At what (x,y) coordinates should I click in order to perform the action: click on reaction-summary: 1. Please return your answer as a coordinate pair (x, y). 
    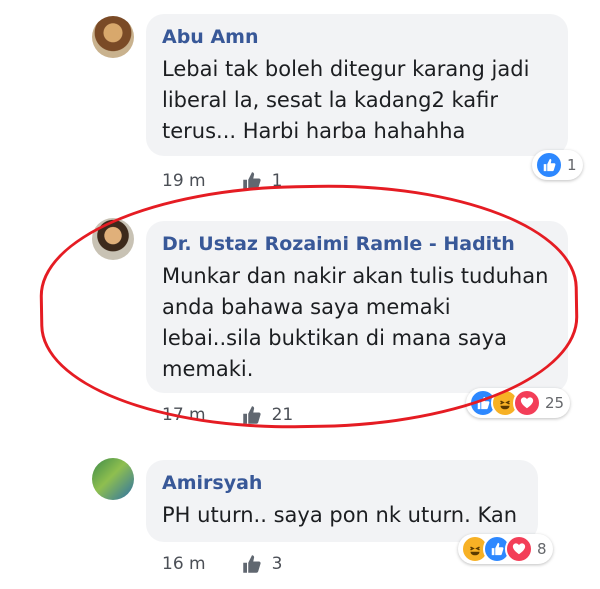
    Looking at the image, I should click on (557, 165).